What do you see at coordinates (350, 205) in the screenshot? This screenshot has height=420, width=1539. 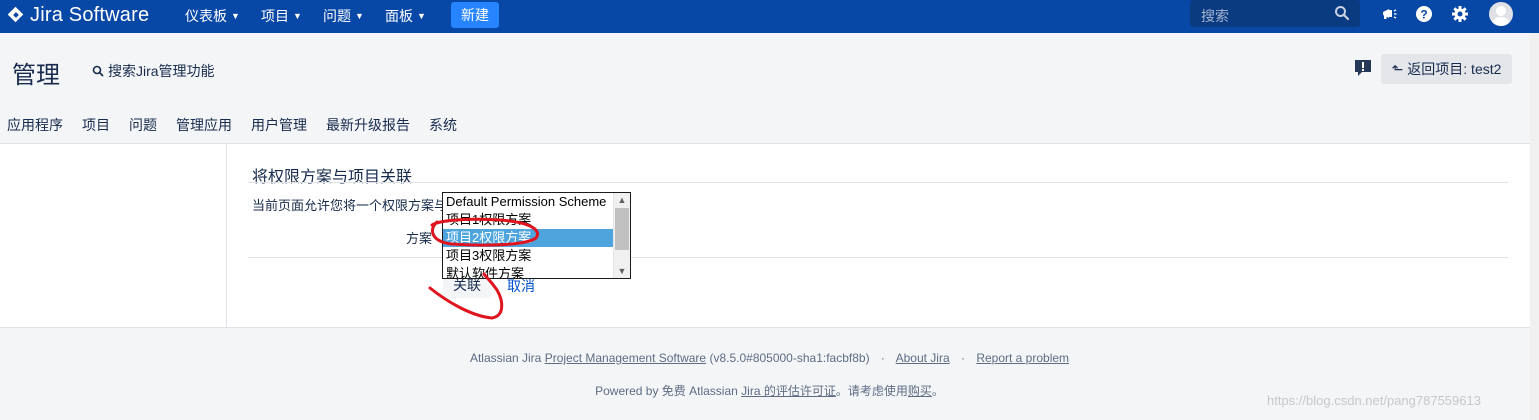 I see `form-description: 当前页面允许您将一个权限方案与` at bounding box center [350, 205].